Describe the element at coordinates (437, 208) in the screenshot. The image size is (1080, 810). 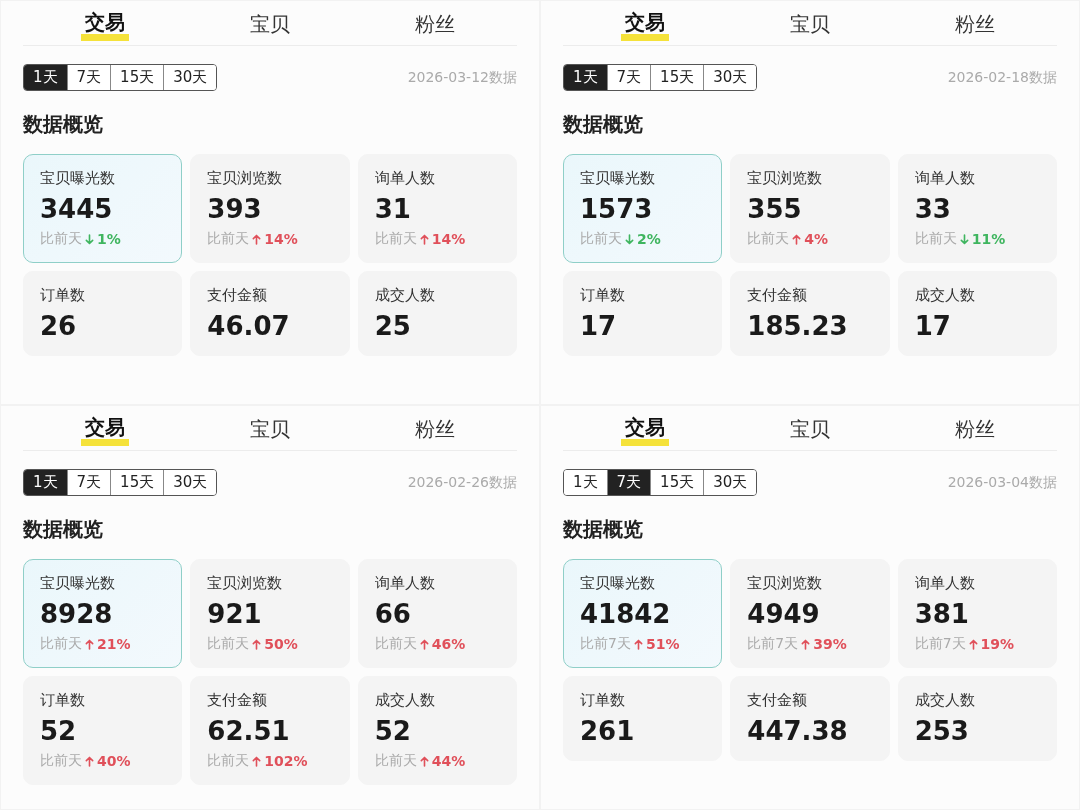
I see `metric-card: 询单人数 31 比前天 14%` at that location.